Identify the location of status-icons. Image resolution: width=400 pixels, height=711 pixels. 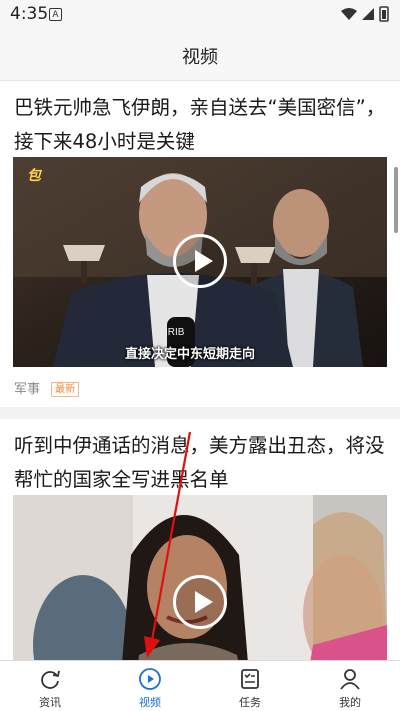
(365, 14).